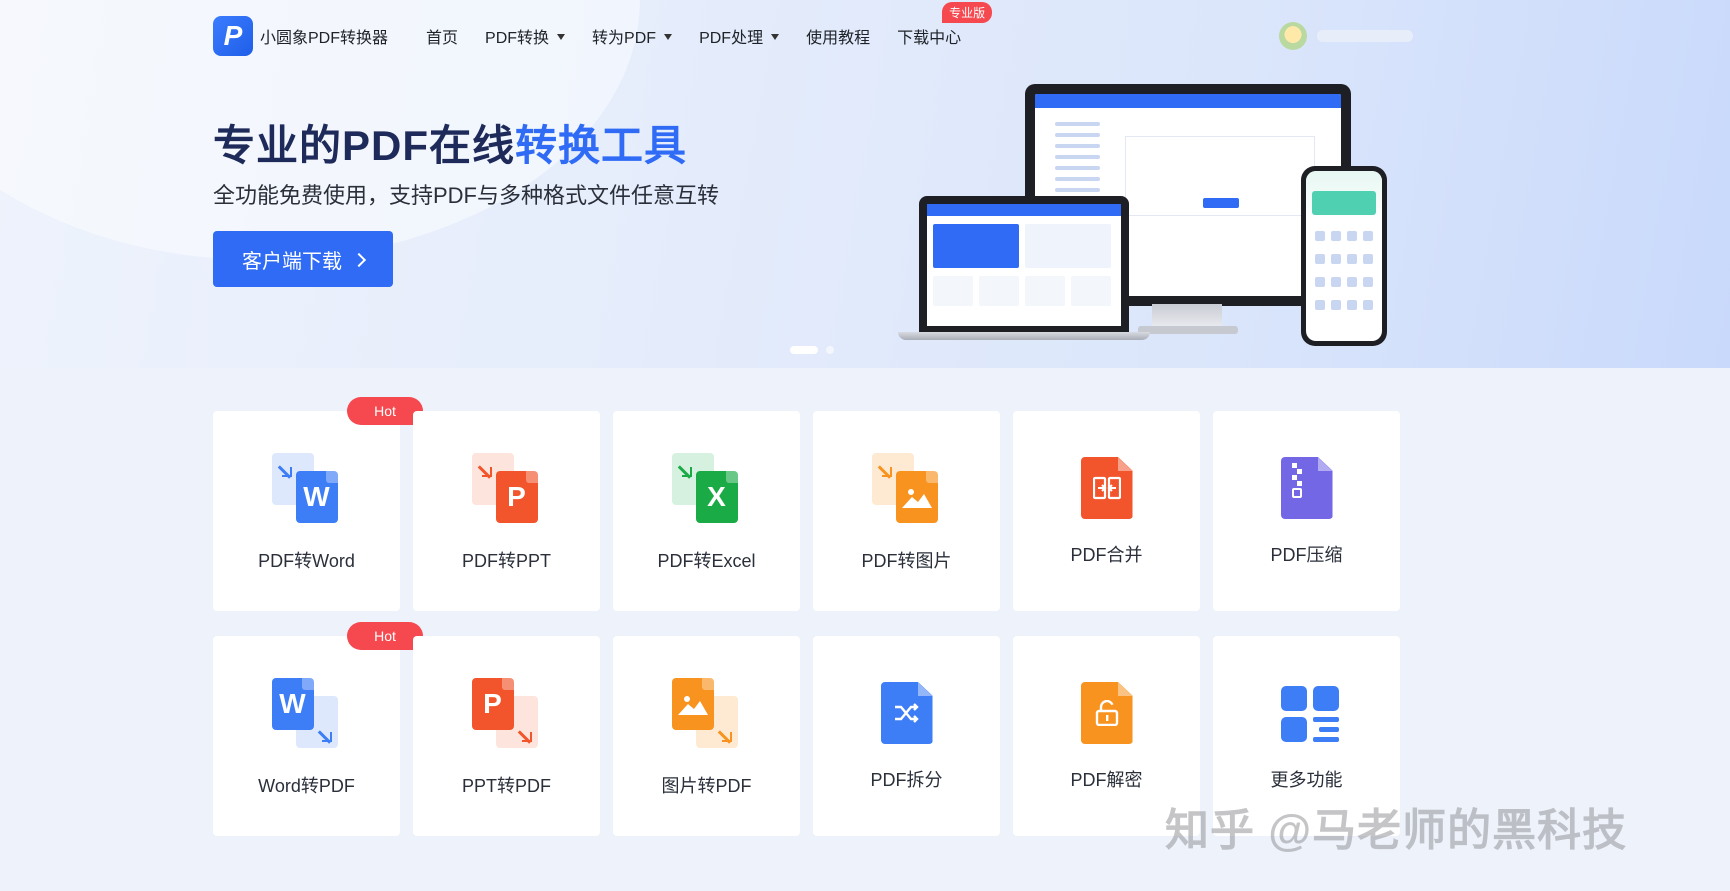 This screenshot has height=891, width=1730. I want to click on laptop-illustration, so click(1024, 264).